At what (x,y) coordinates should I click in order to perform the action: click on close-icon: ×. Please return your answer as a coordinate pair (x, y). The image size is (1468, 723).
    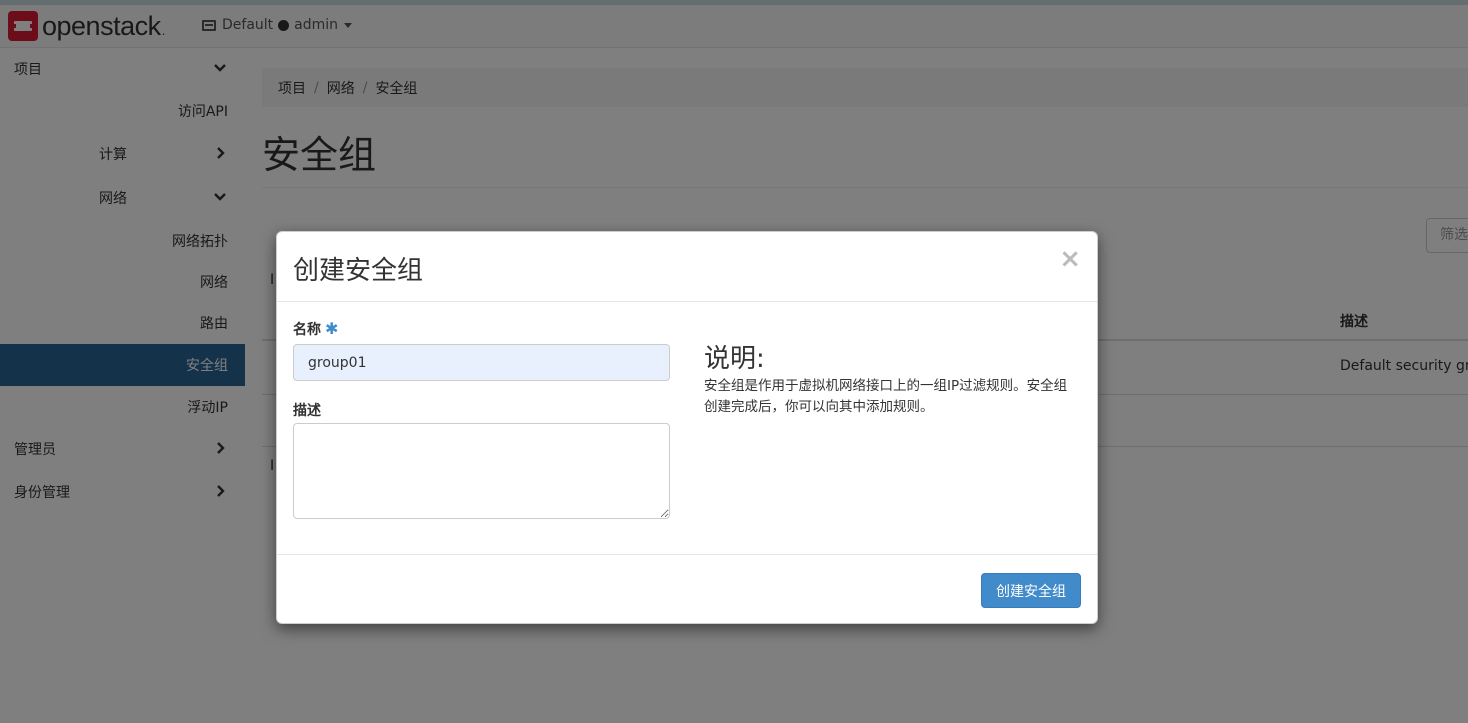
    Looking at the image, I should click on (1070, 259).